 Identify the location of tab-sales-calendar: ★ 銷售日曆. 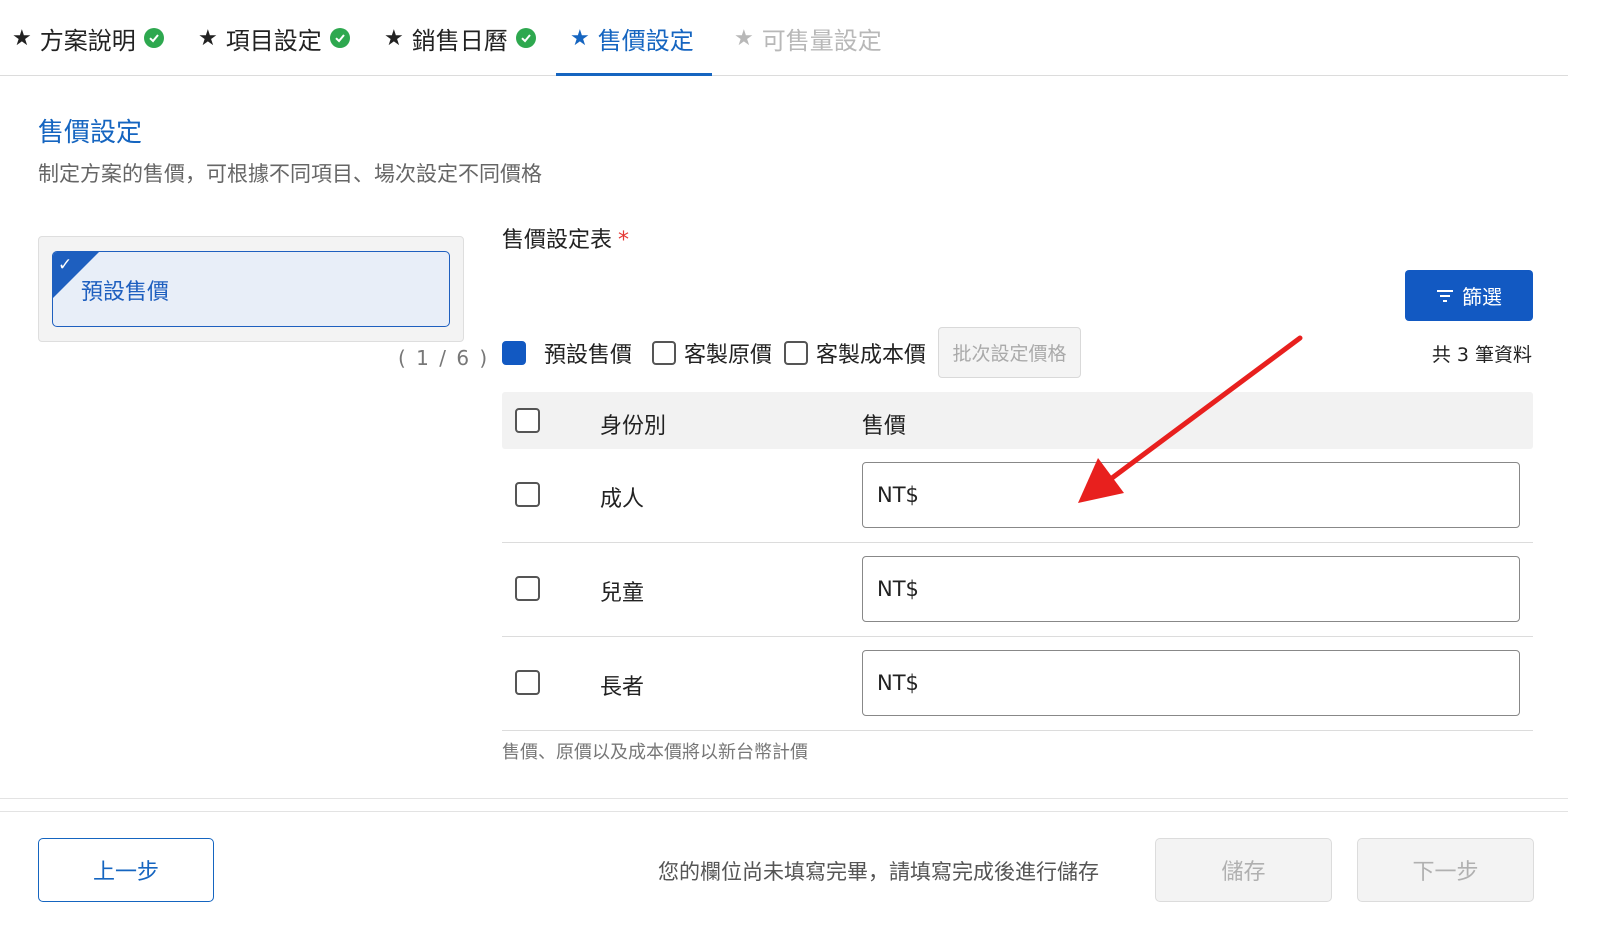
(460, 38).